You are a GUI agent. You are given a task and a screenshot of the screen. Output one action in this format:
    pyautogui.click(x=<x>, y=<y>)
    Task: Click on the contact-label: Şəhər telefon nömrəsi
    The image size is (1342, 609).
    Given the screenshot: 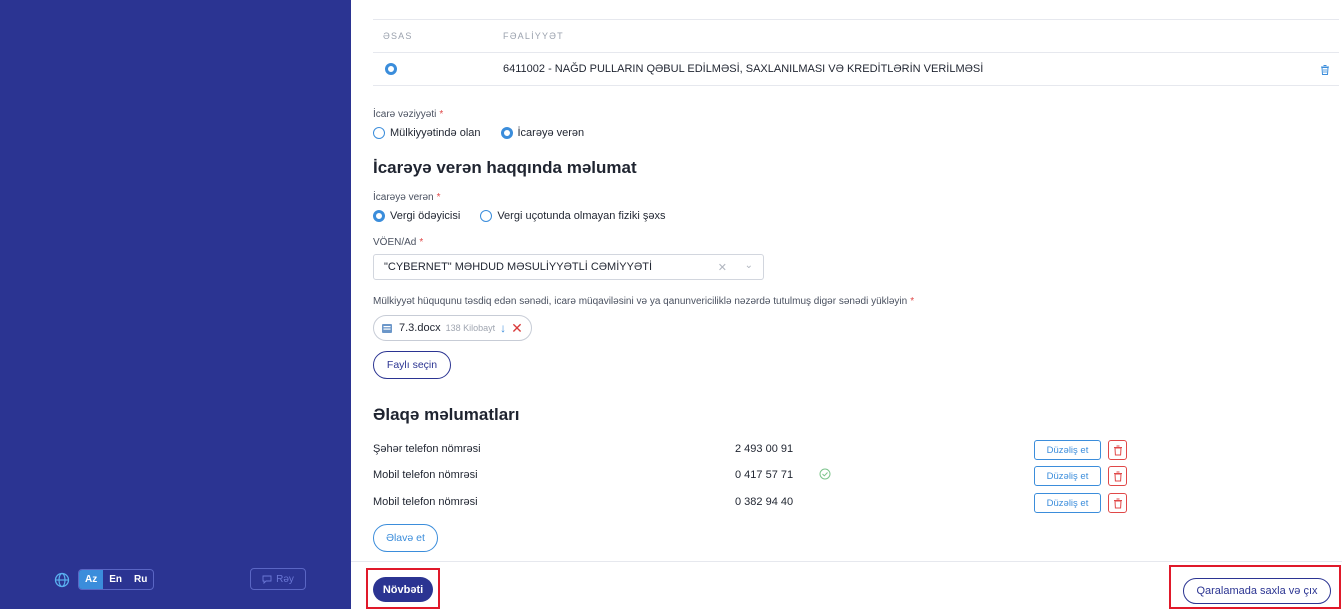 What is the action you would take?
    pyautogui.click(x=427, y=449)
    